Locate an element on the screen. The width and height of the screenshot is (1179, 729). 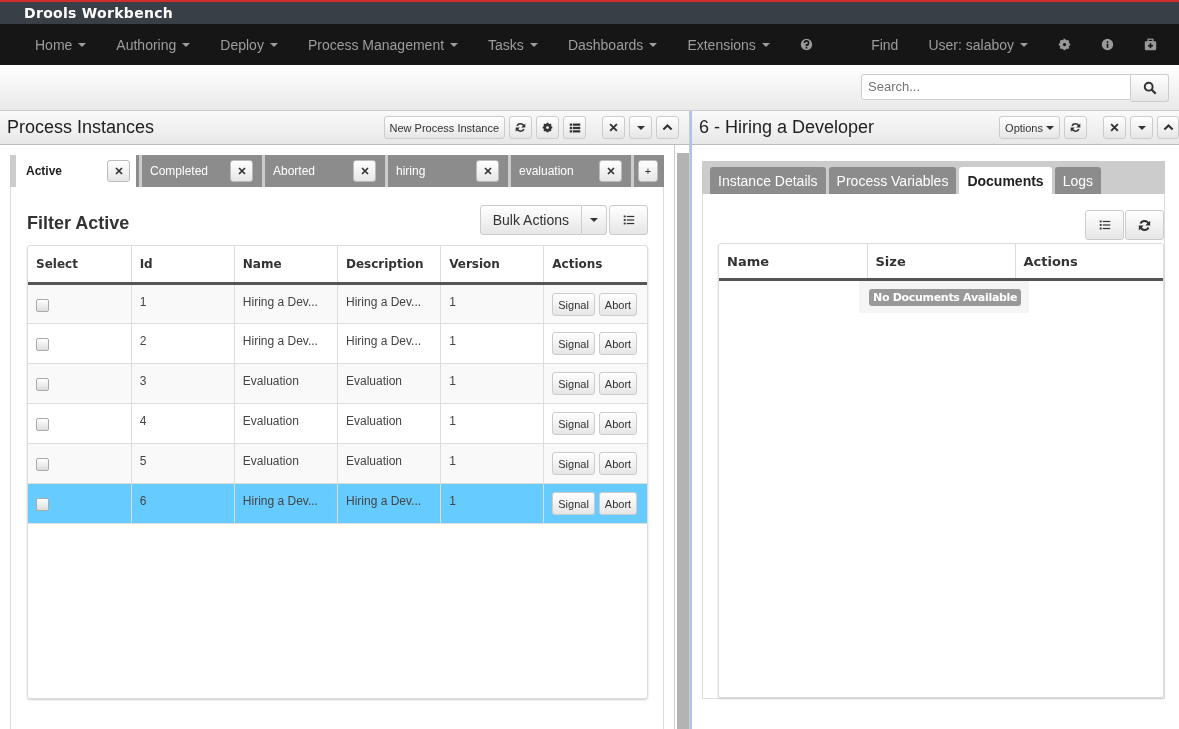
id-text: 2 is located at coordinates (143, 341).